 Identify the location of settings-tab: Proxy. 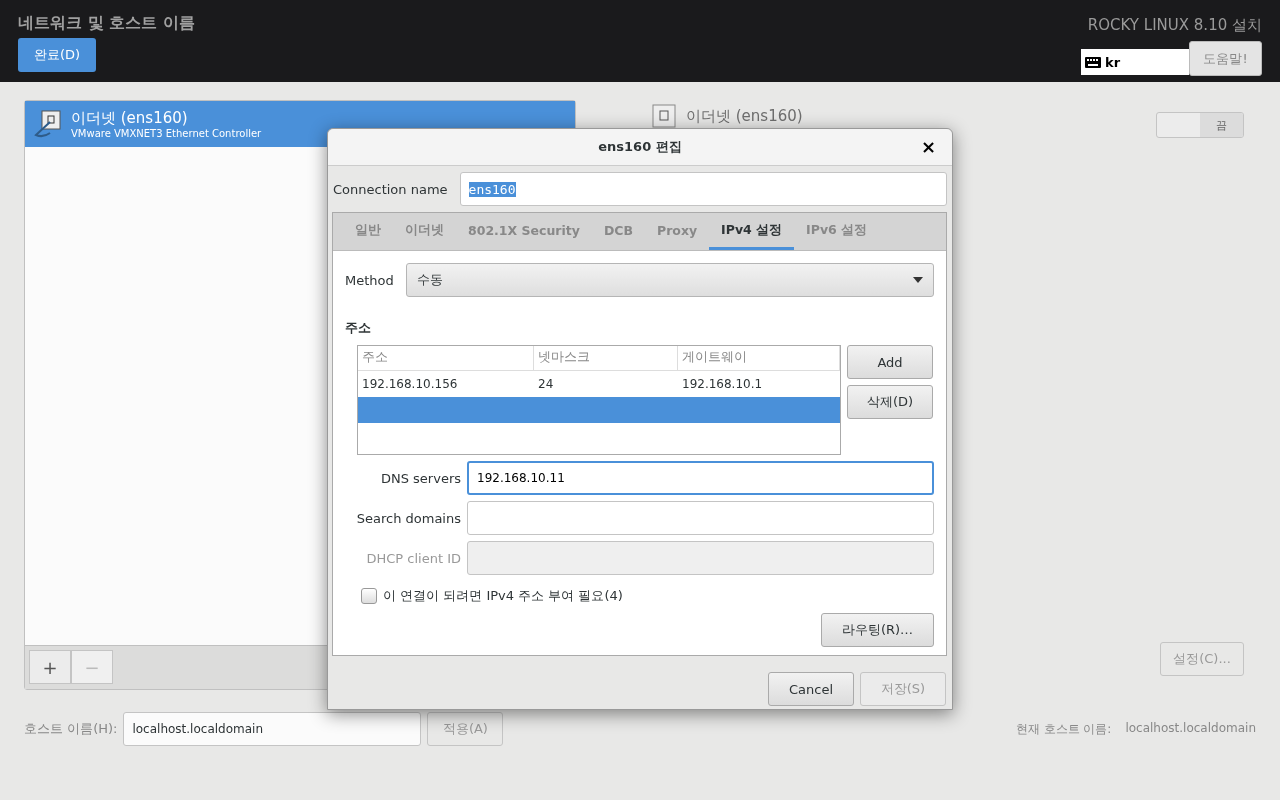
(677, 231).